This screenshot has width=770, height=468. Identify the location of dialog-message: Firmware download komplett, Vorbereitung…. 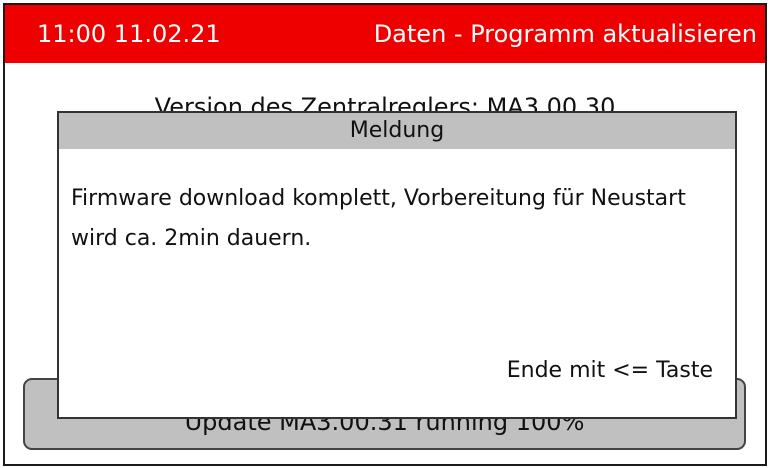
(378, 218).